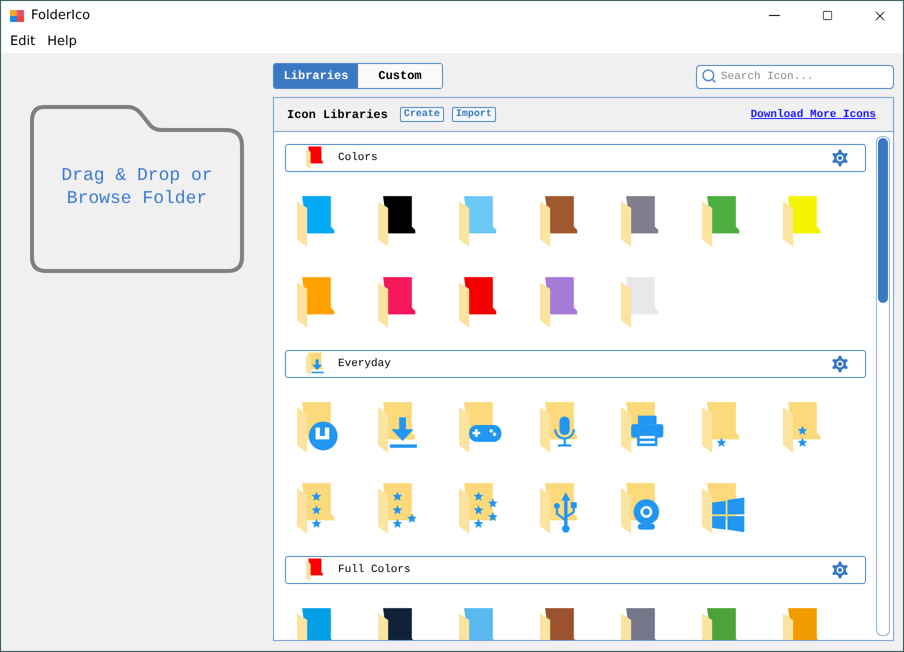 Image resolution: width=904 pixels, height=652 pixels. I want to click on folder-outline-drawing, so click(137, 189).